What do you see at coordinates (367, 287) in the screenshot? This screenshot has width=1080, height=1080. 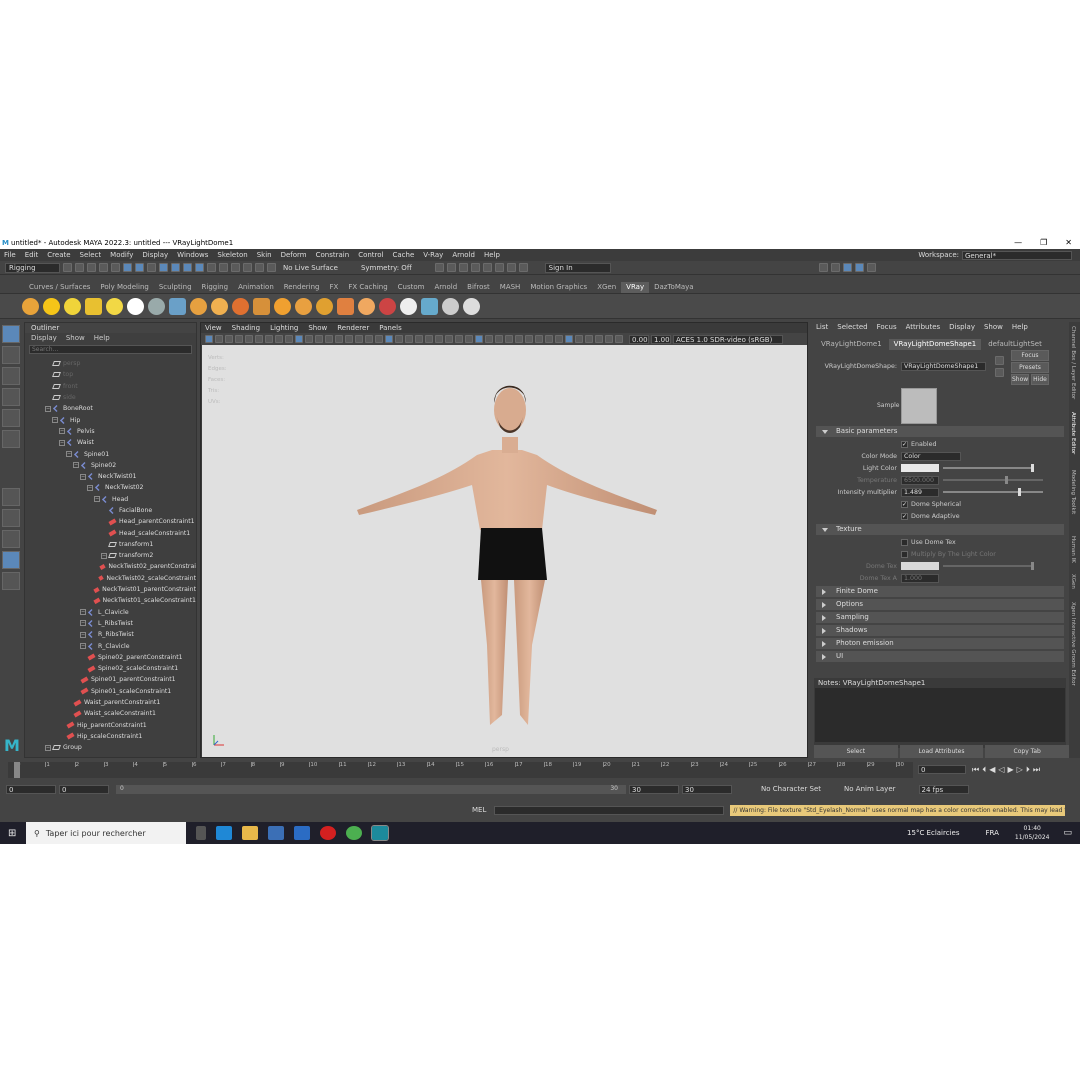 I see `shelf-tab-fx-caching: FX Caching` at bounding box center [367, 287].